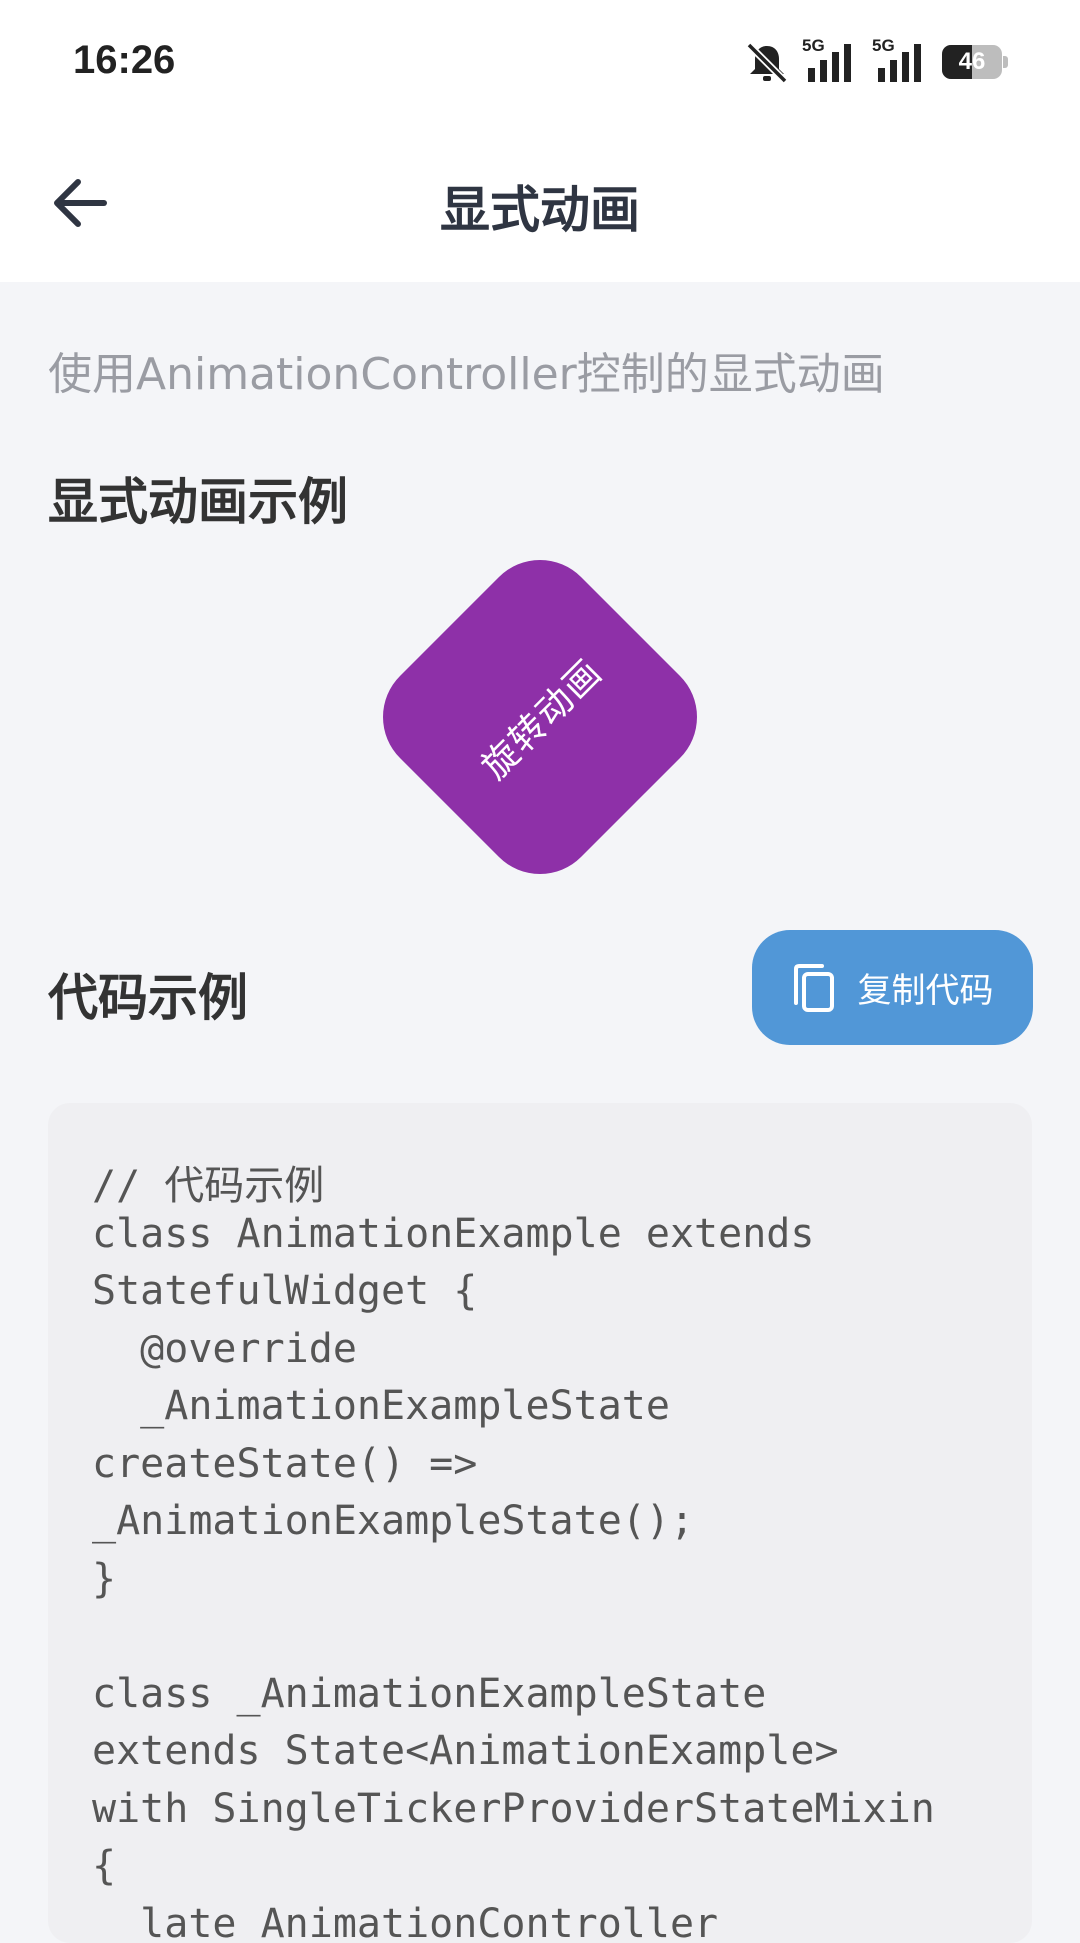 This screenshot has height=1943, width=1080. Describe the element at coordinates (198, 502) in the screenshot. I see `demo-section-title: 显式动画示例` at that location.